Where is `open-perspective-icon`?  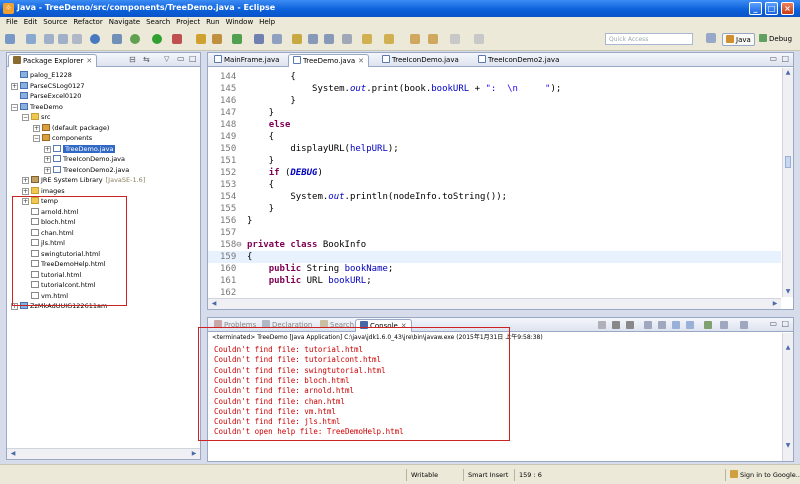 open-perspective-icon is located at coordinates (711, 38).